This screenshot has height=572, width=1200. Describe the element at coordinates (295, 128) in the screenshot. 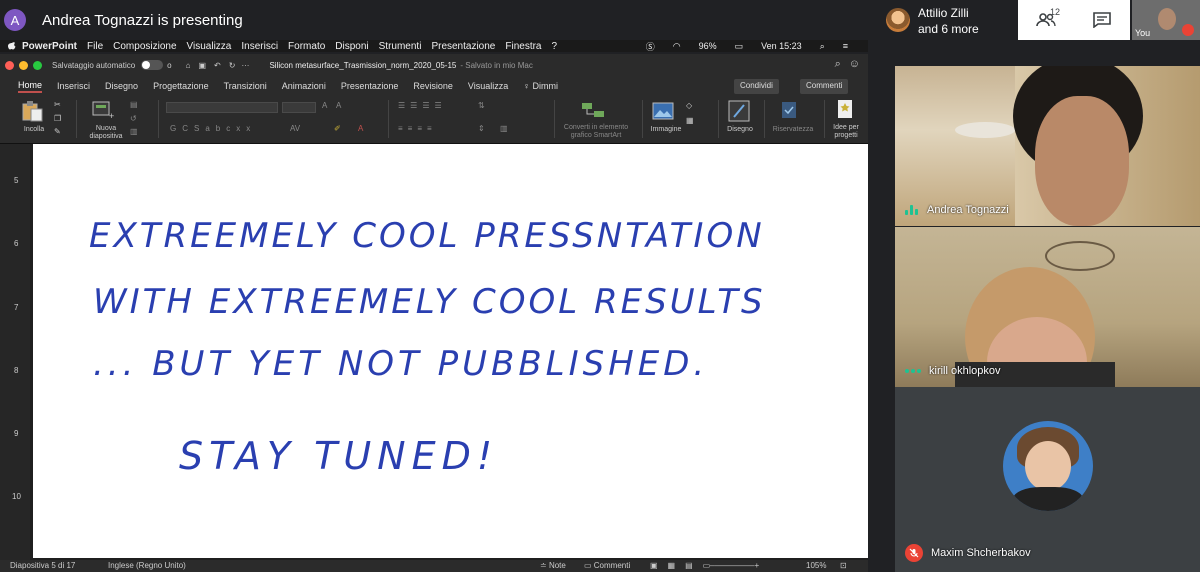

I see `char-spacing-icon: AV` at that location.